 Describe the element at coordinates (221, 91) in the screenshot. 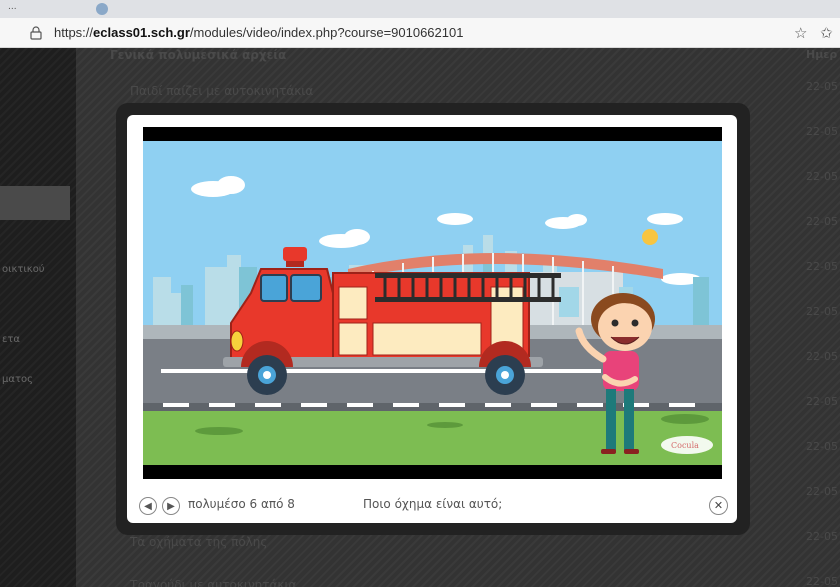

I see `list-item: Παιδί παίζει με αυτοκινητάκια` at that location.